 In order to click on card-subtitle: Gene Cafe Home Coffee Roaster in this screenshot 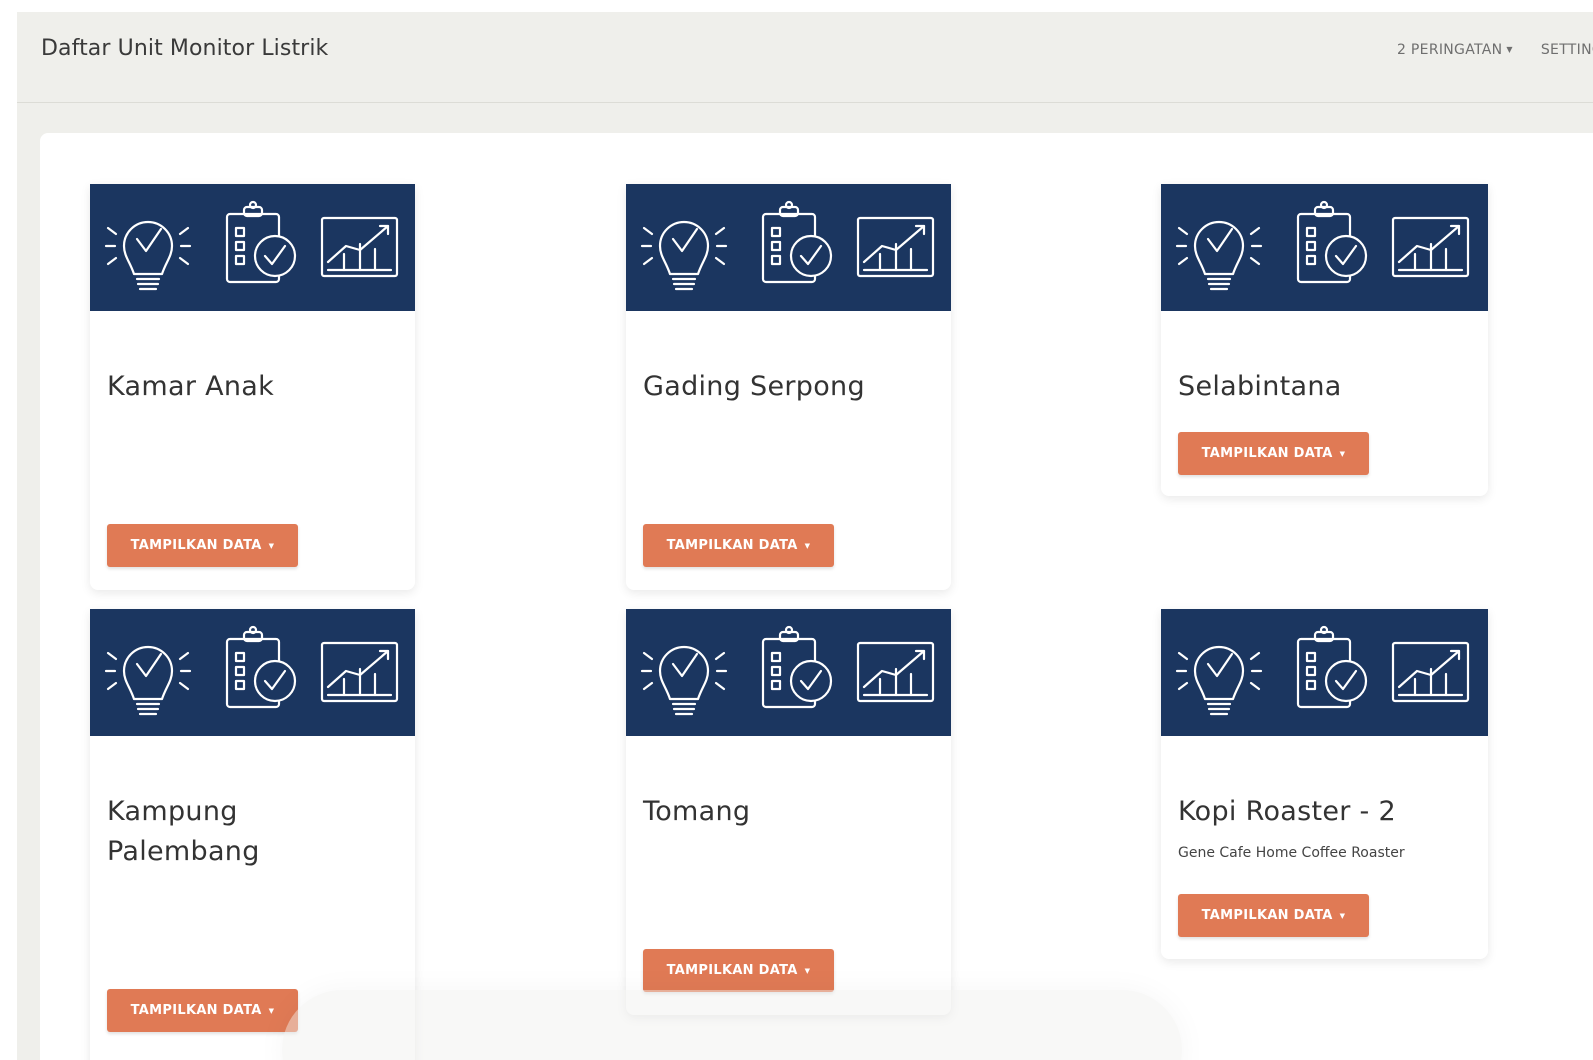, I will do `click(1291, 853)`.